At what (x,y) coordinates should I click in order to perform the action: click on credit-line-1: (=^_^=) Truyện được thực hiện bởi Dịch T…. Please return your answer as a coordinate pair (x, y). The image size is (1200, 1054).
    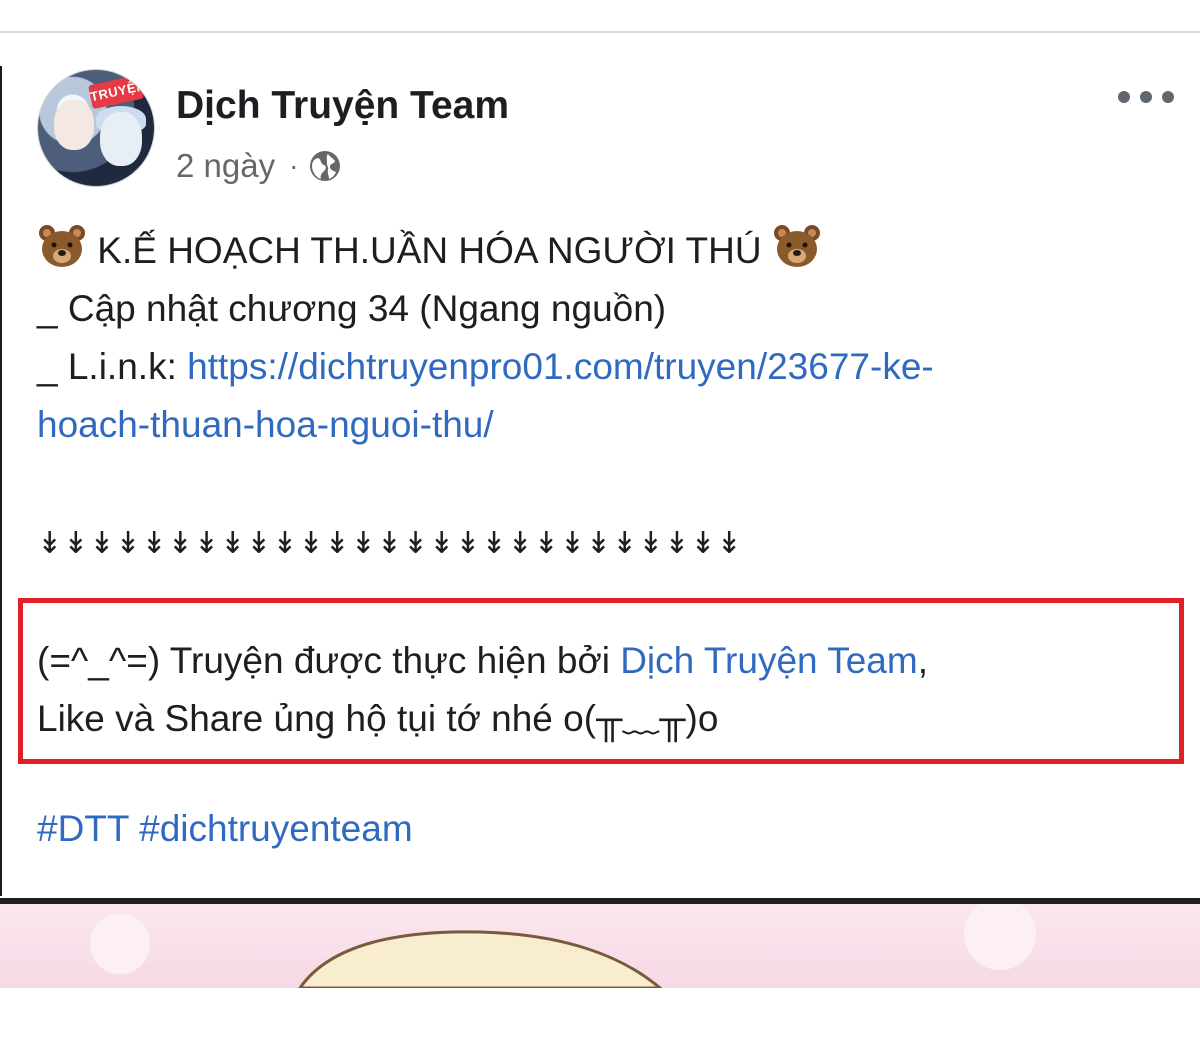
    Looking at the image, I should click on (482, 661).